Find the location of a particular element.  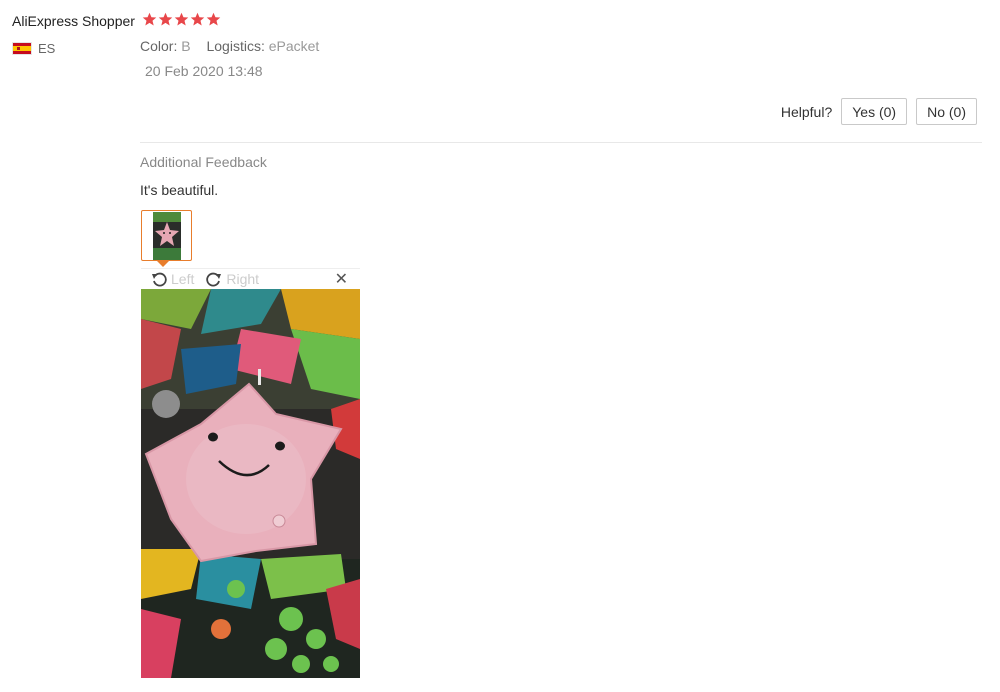

logistics-label: Logistics: is located at coordinates (235, 46).